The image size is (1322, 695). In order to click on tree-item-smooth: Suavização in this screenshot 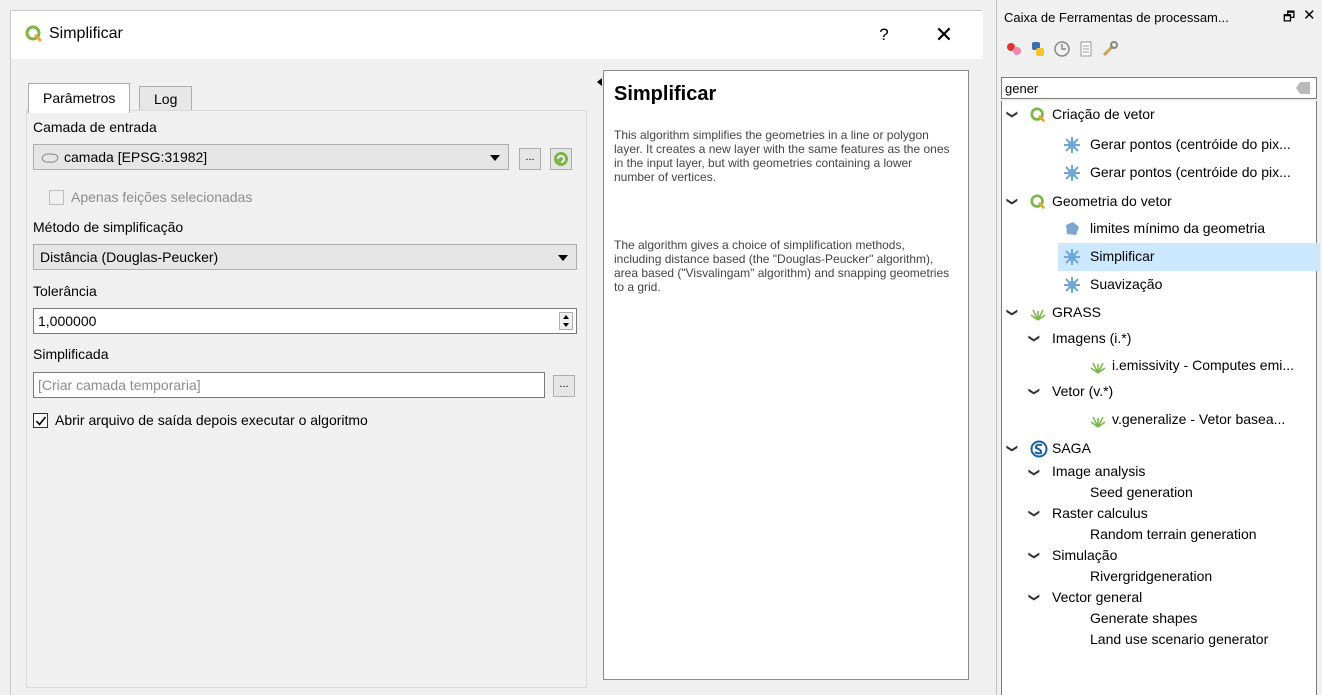, I will do `click(1126, 284)`.